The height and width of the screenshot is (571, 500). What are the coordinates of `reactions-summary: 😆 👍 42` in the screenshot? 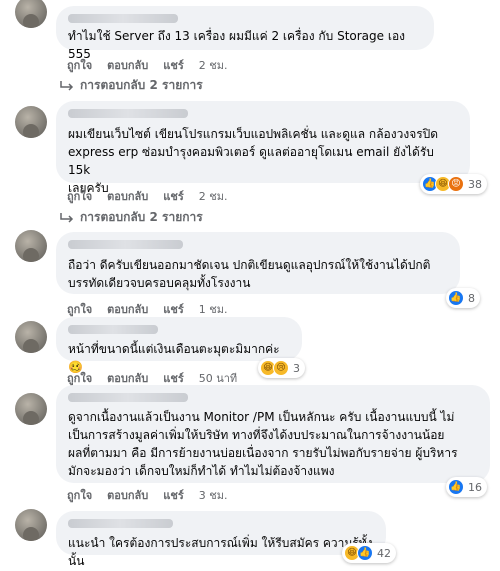 It's located at (369, 553).